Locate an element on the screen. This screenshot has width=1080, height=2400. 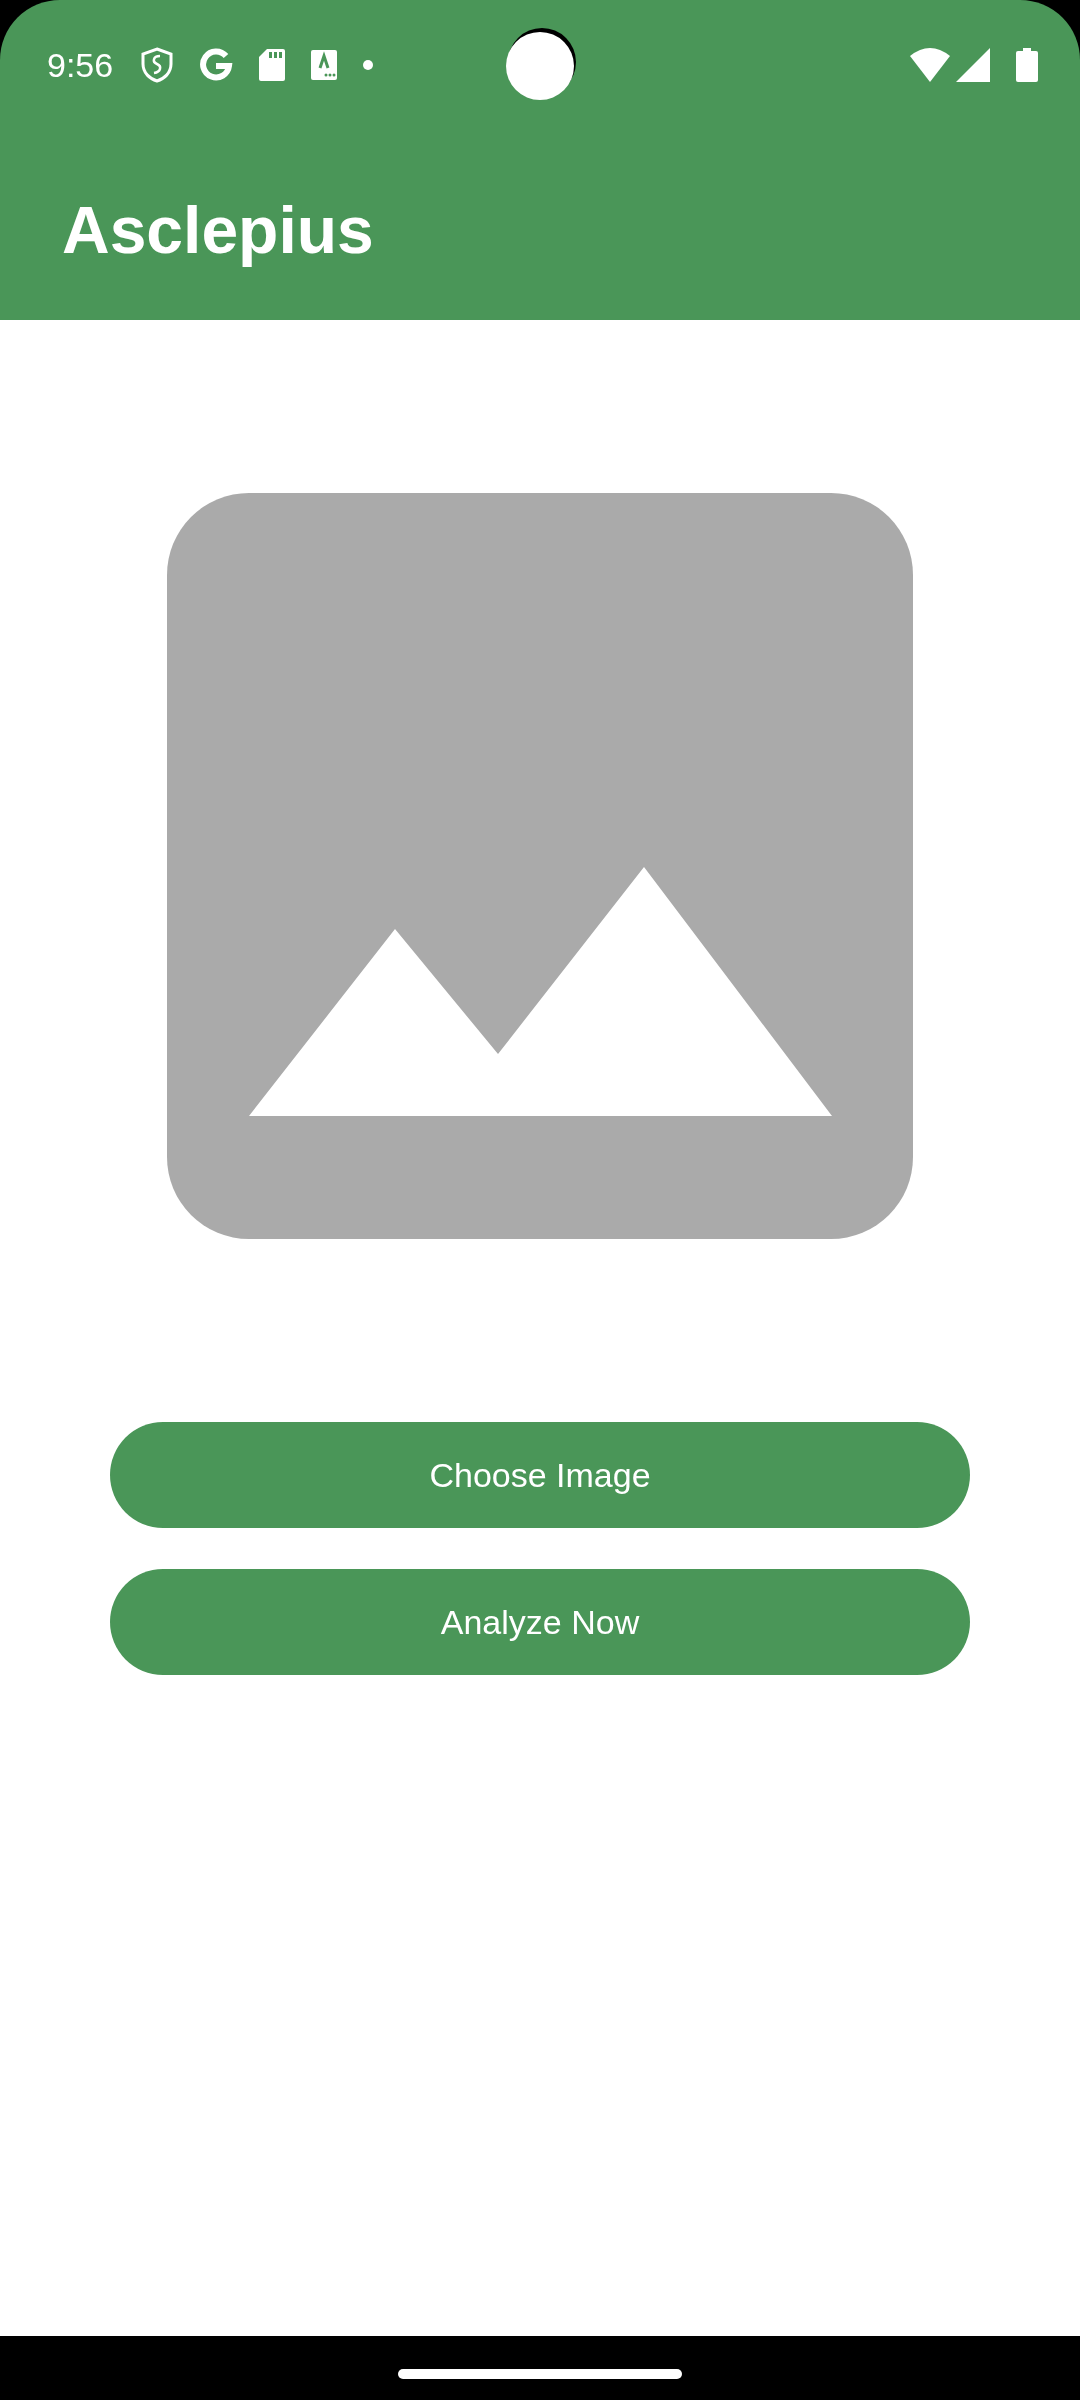
sd-card-icon is located at coordinates (272, 65).